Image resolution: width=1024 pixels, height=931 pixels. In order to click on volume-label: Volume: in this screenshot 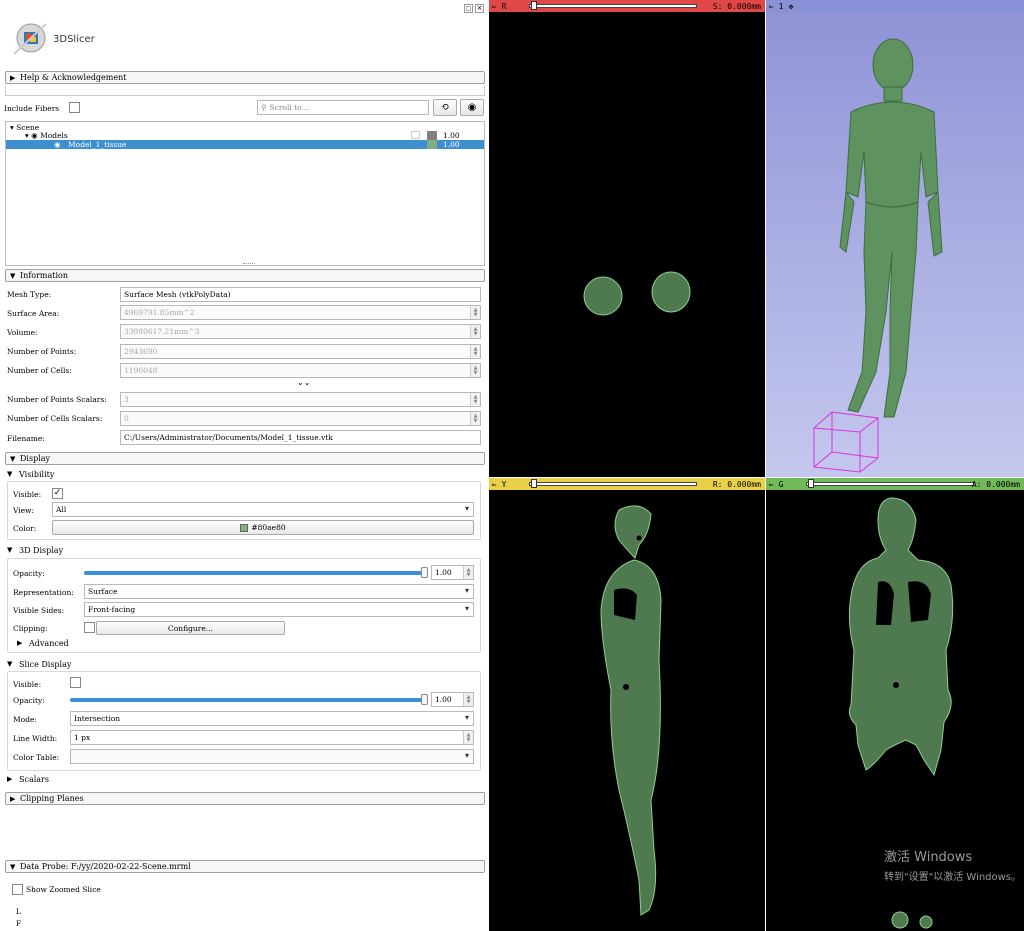, I will do `click(22, 332)`.